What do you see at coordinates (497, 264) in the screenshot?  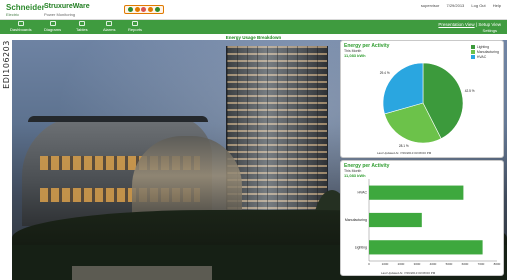 I see `x-tick-label: 8000` at bounding box center [497, 264].